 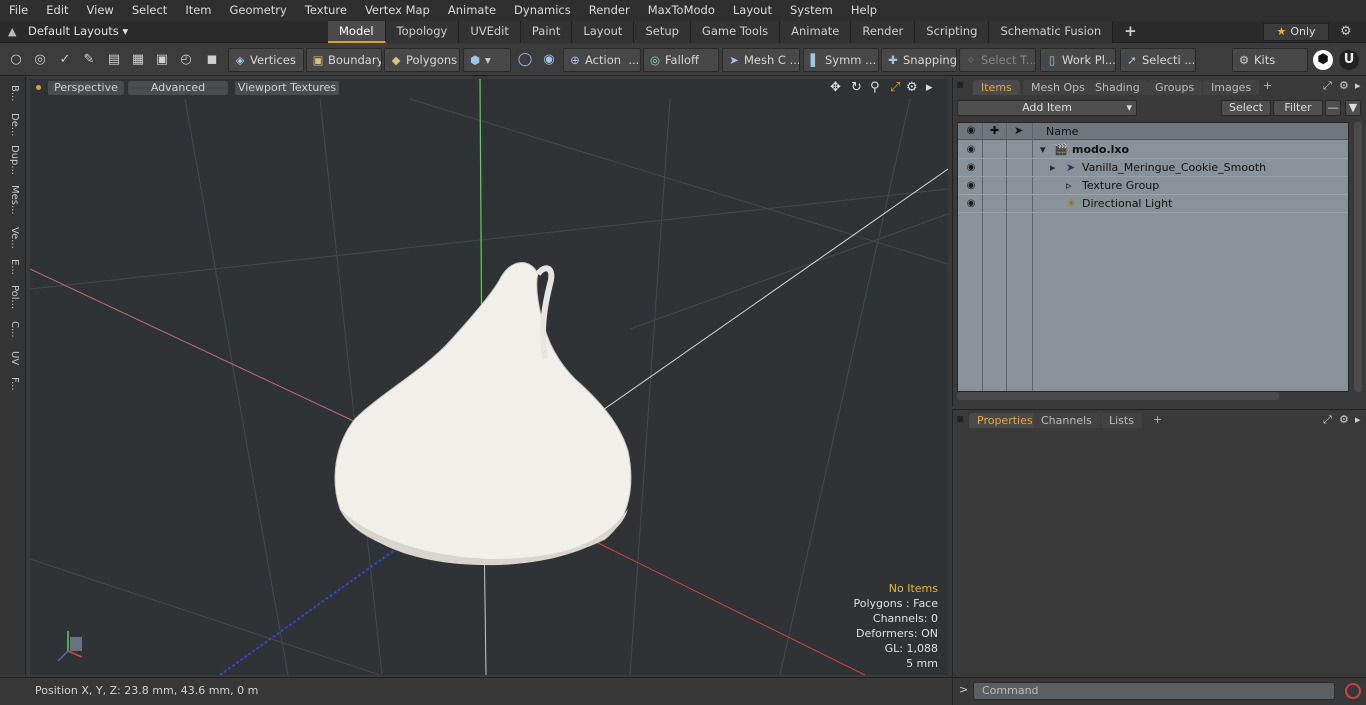 What do you see at coordinates (1043, 150) in the screenshot?
I see `expand-arrow-icon: ▾` at bounding box center [1043, 150].